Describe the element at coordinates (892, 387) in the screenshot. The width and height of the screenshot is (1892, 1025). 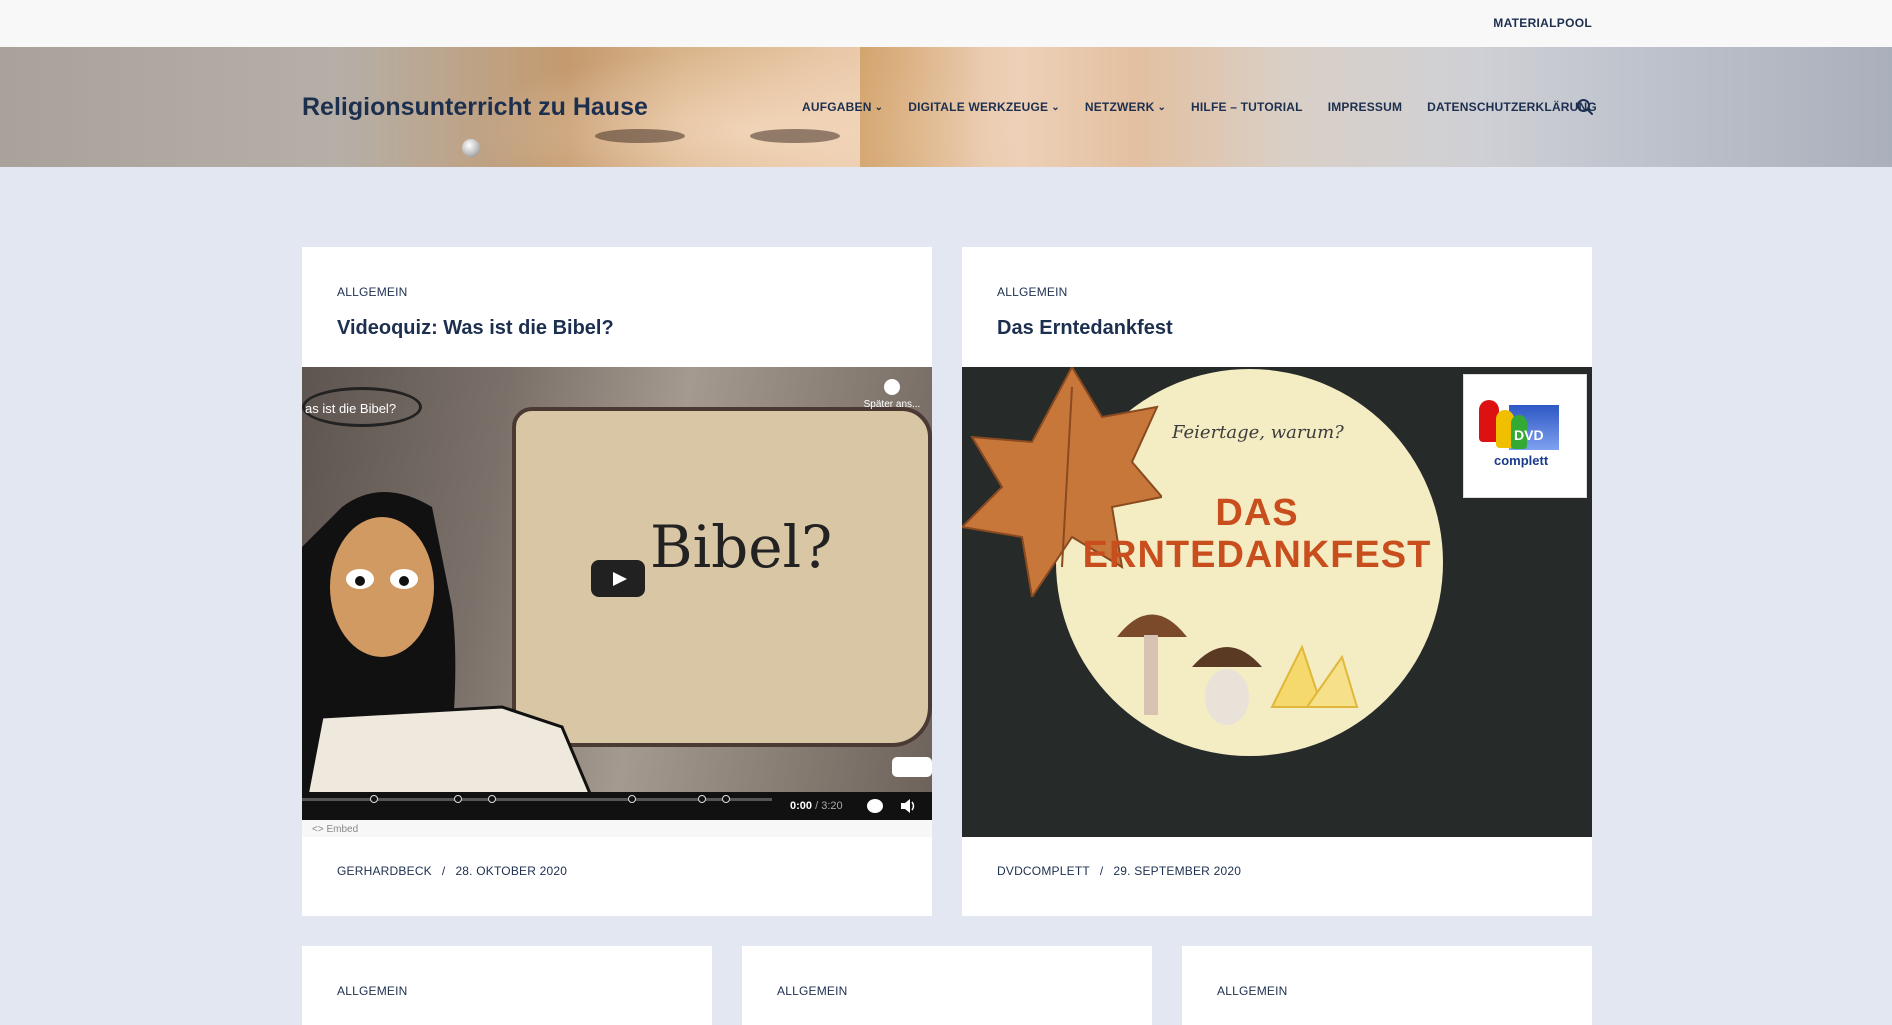
I see `clock-icon` at that location.